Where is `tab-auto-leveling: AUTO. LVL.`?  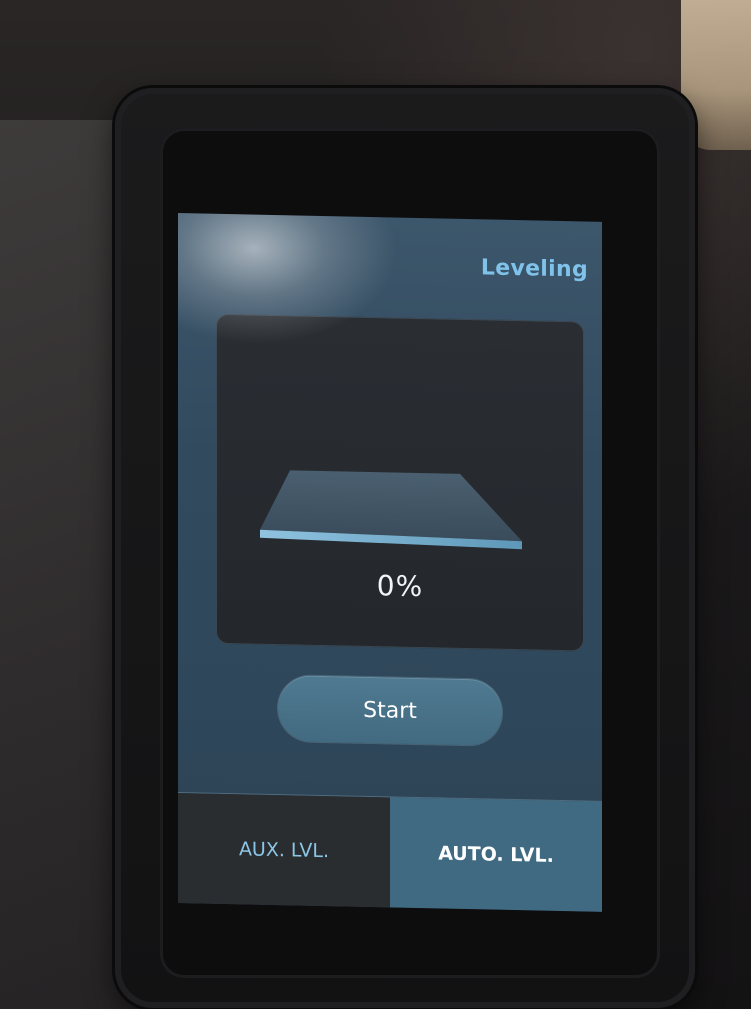 tab-auto-leveling: AUTO. LVL. is located at coordinates (496, 854).